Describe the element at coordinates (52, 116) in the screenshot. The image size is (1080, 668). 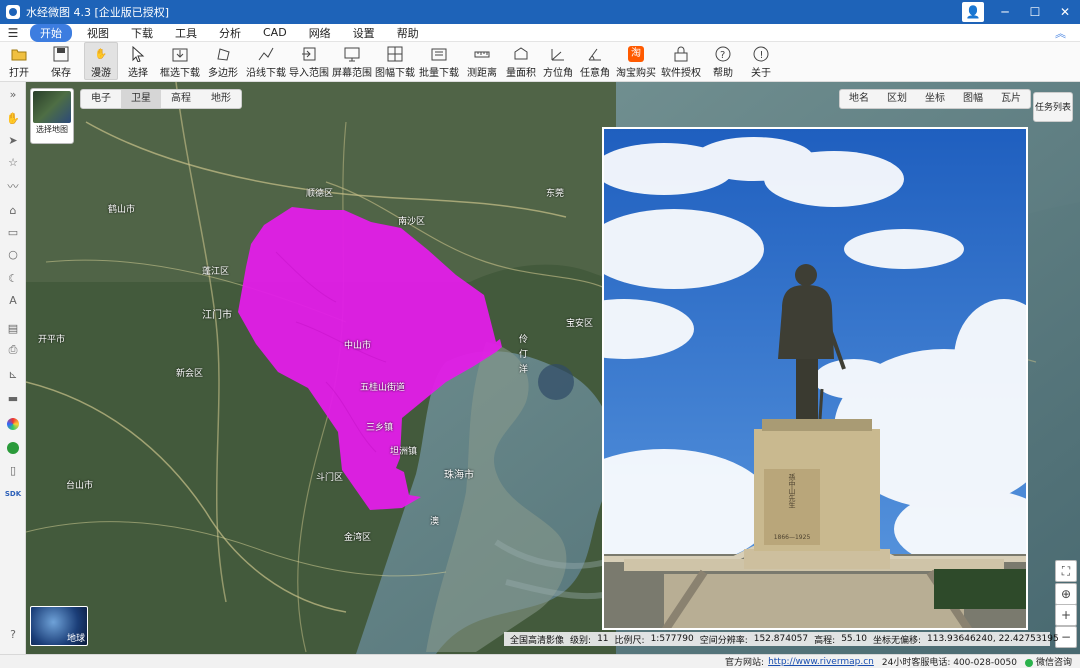
I see `map-type-selector: 选择地图` at that location.